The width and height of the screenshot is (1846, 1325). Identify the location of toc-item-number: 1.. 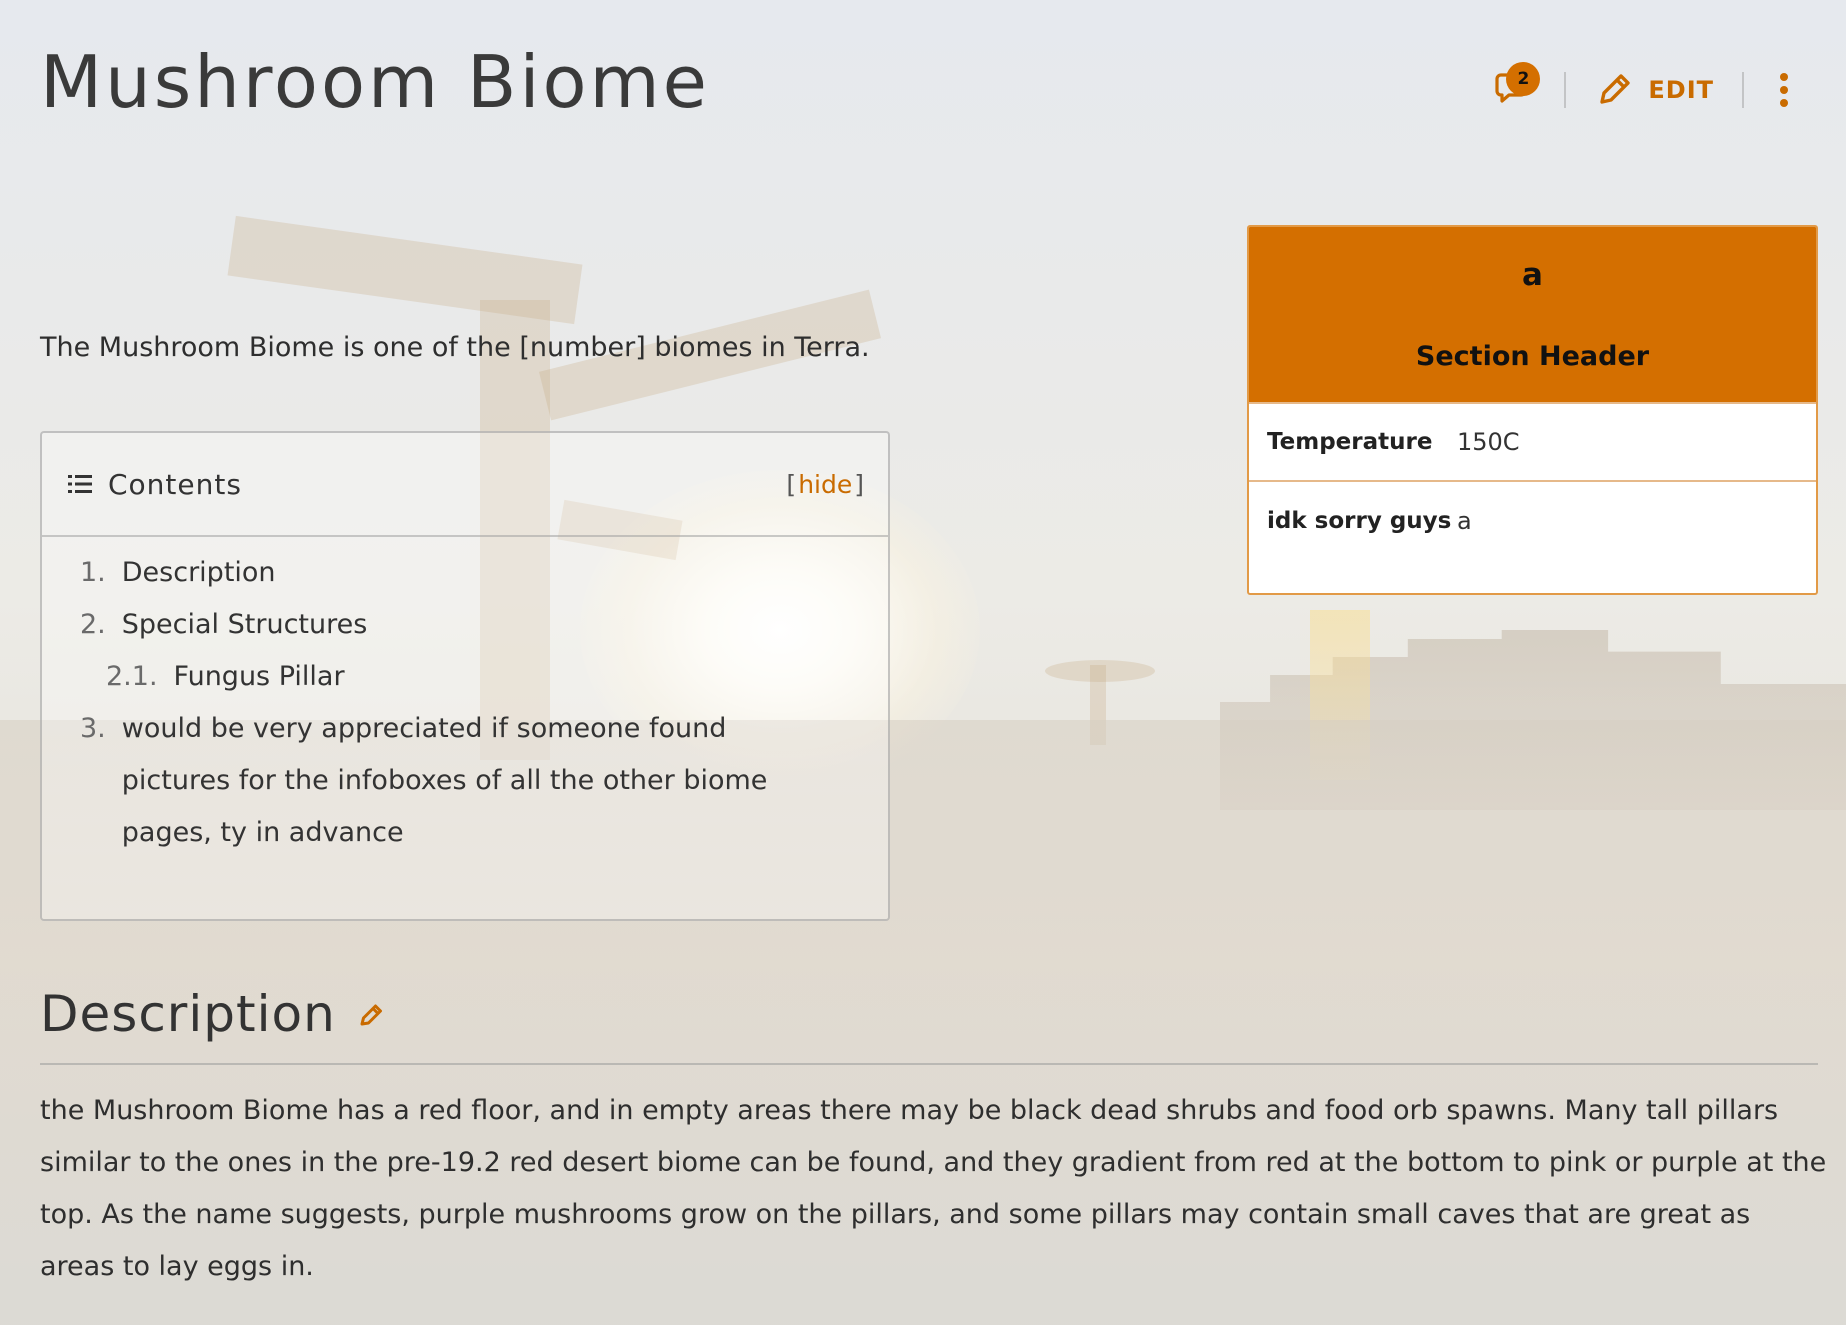
(93, 572).